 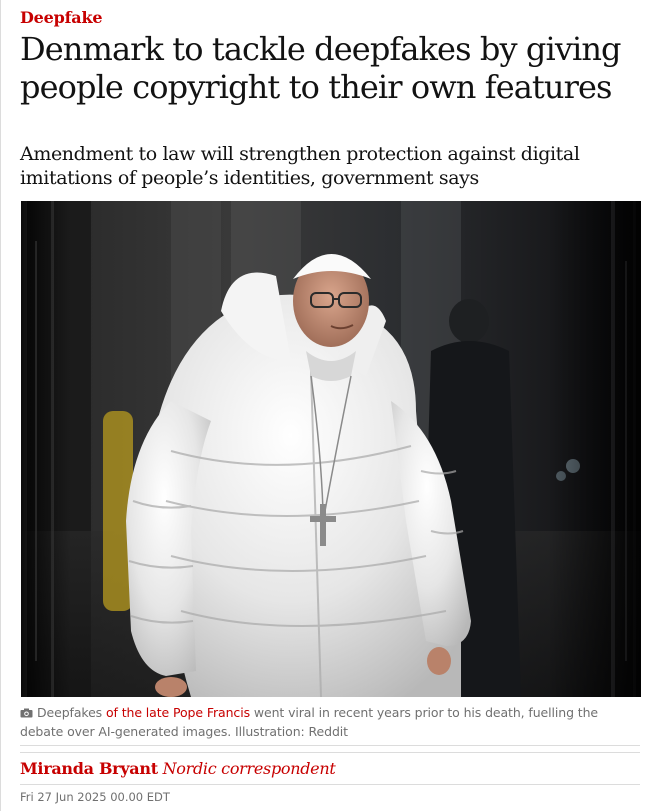 What do you see at coordinates (26, 713) in the screenshot?
I see `camera-icon` at bounding box center [26, 713].